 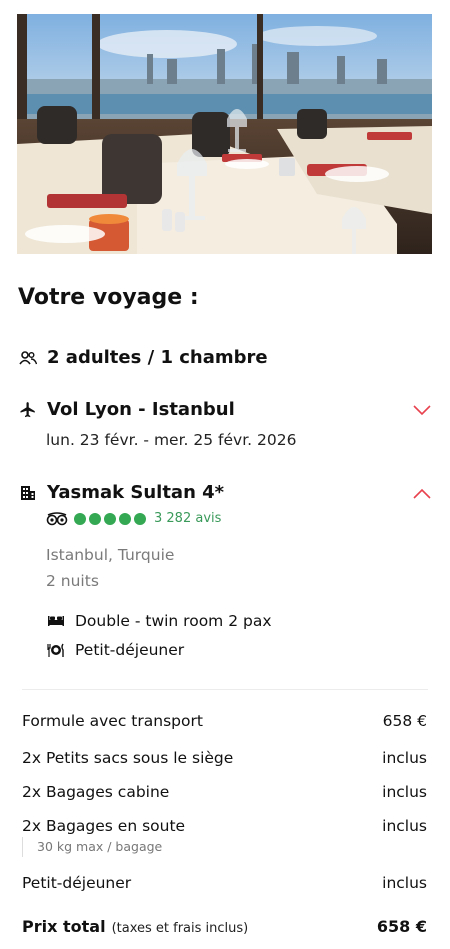 What do you see at coordinates (130, 650) in the screenshot?
I see `board-label: Petit-déjeuner` at bounding box center [130, 650].